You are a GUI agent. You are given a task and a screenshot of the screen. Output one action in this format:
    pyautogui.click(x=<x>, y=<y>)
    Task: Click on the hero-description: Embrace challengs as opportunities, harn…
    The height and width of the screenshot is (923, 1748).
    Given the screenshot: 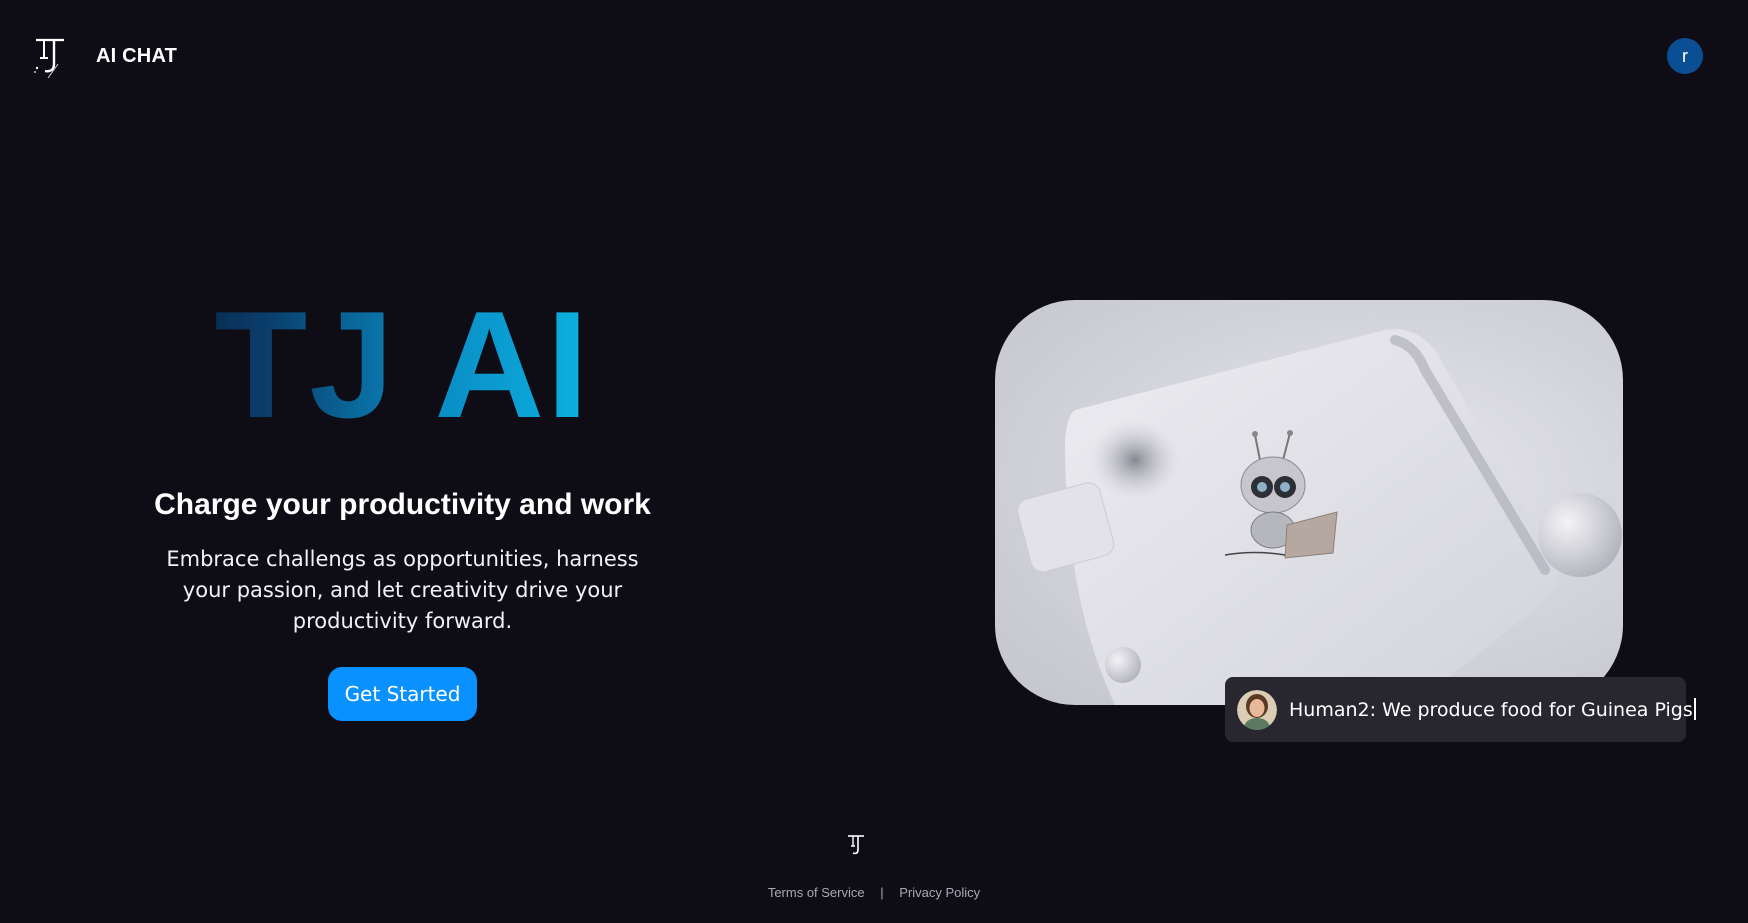 What is the action you would take?
    pyautogui.click(x=402, y=590)
    